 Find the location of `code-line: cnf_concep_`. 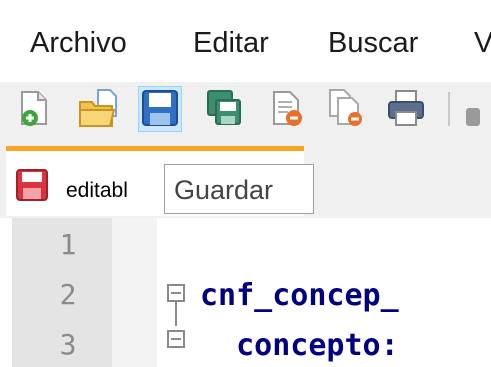

code-line: cnf_concep_ is located at coordinates (299, 295).